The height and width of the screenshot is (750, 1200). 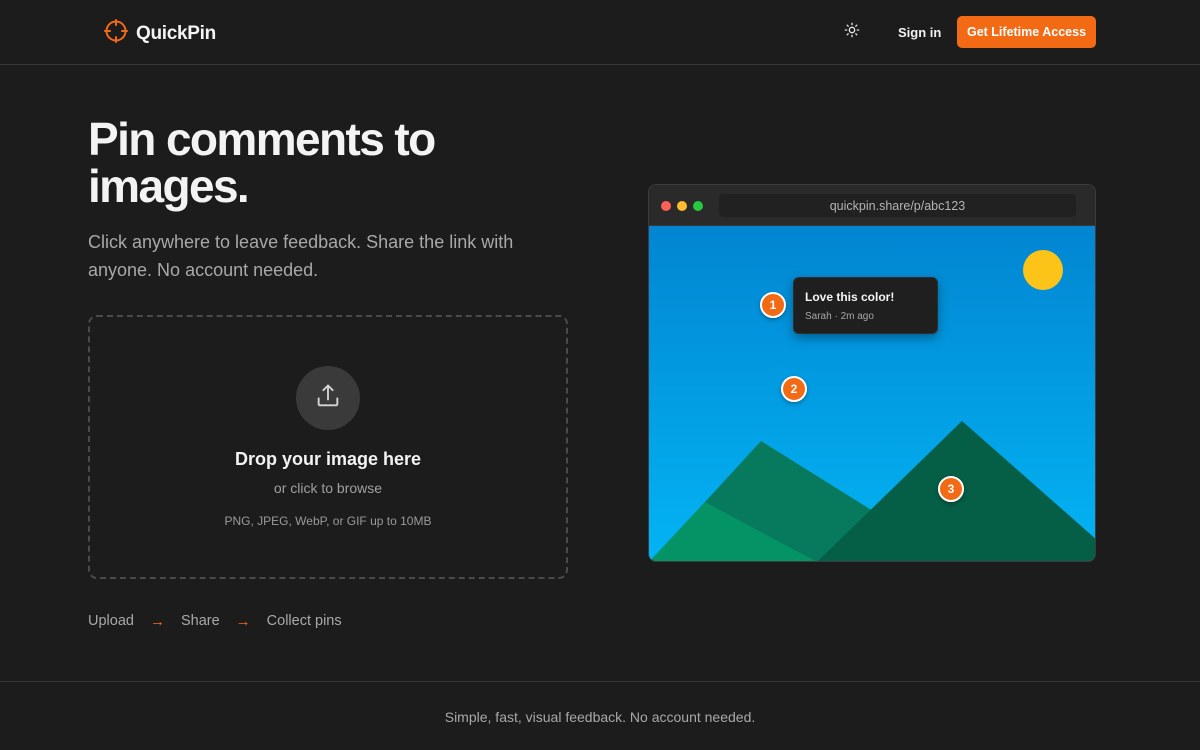 I want to click on window-close-dot, so click(x=666, y=206).